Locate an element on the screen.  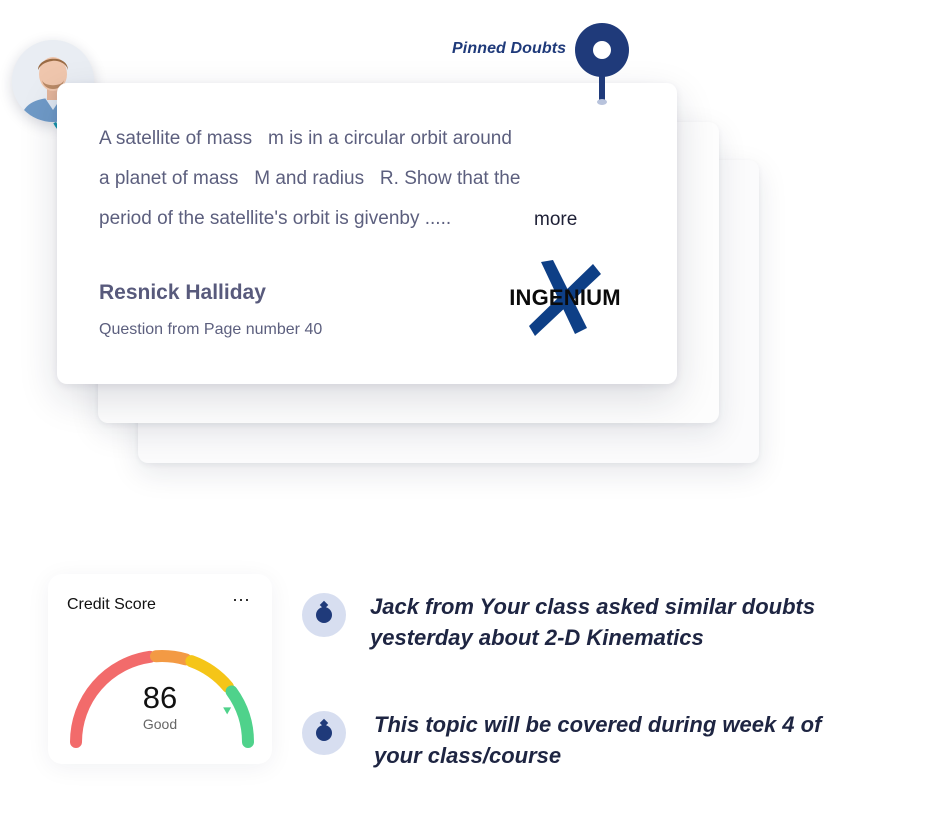
more-dots-icon: ⋯ is located at coordinates (241, 600).